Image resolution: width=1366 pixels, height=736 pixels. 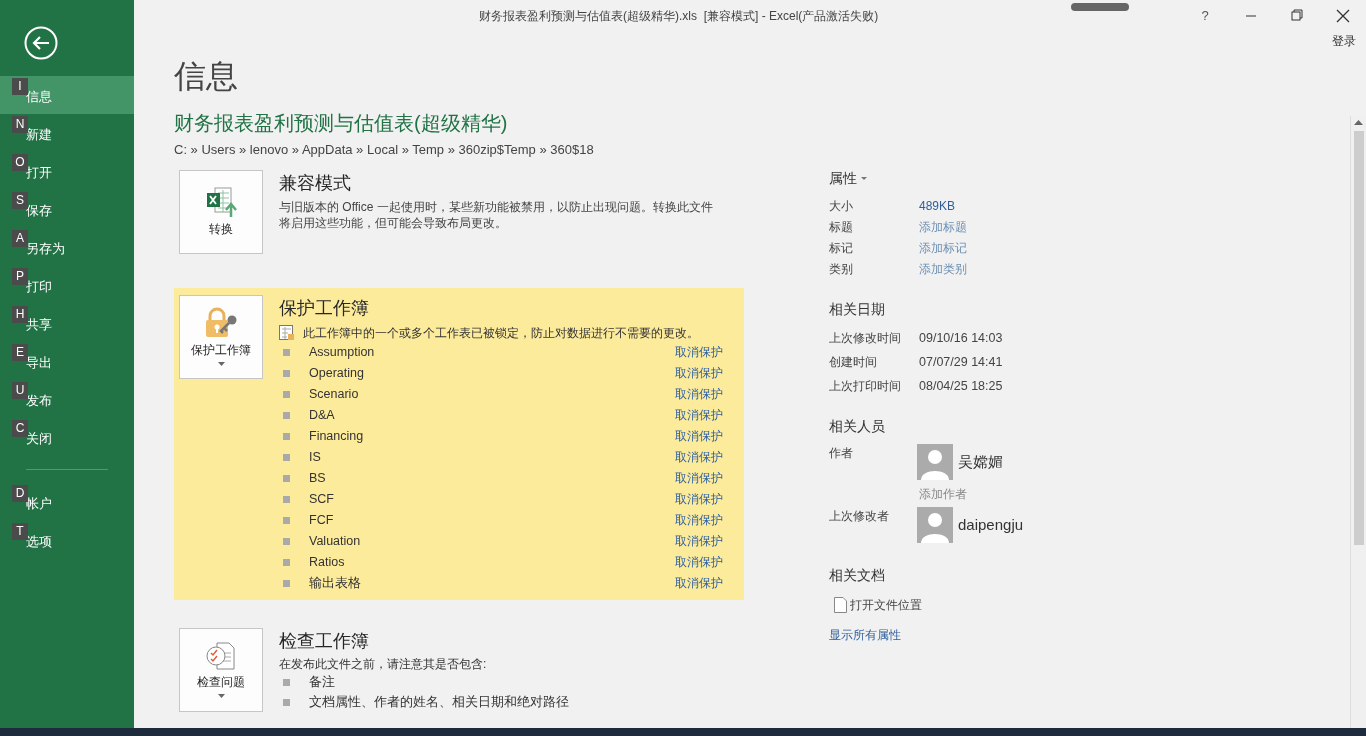 I want to click on sheet-name: FCF, so click(x=321, y=520).